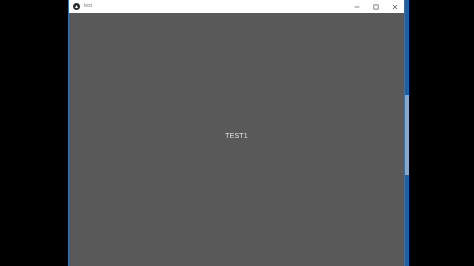  I want to click on maximize-icon, so click(375, 6).